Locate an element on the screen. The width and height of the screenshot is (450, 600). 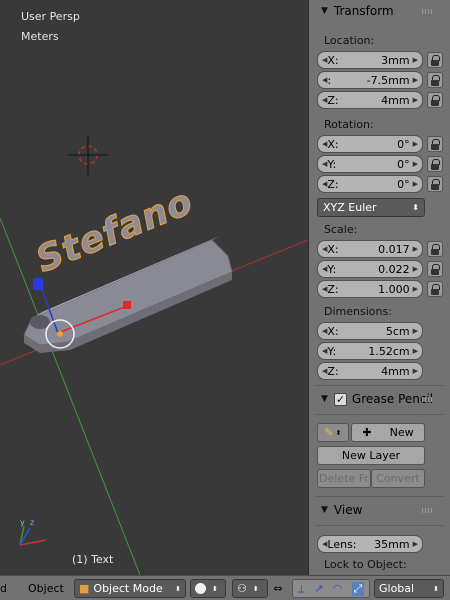
grease-pencil-title: Grease Pencil is located at coordinates (392, 399).